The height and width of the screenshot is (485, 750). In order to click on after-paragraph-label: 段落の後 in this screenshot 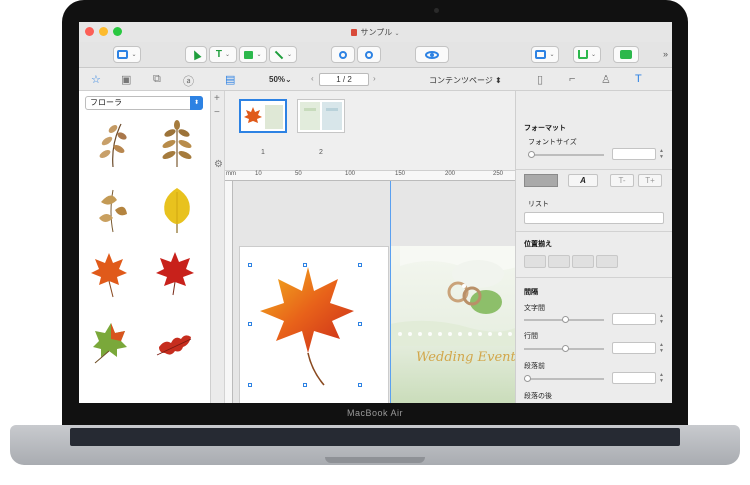, I will do `click(538, 396)`.